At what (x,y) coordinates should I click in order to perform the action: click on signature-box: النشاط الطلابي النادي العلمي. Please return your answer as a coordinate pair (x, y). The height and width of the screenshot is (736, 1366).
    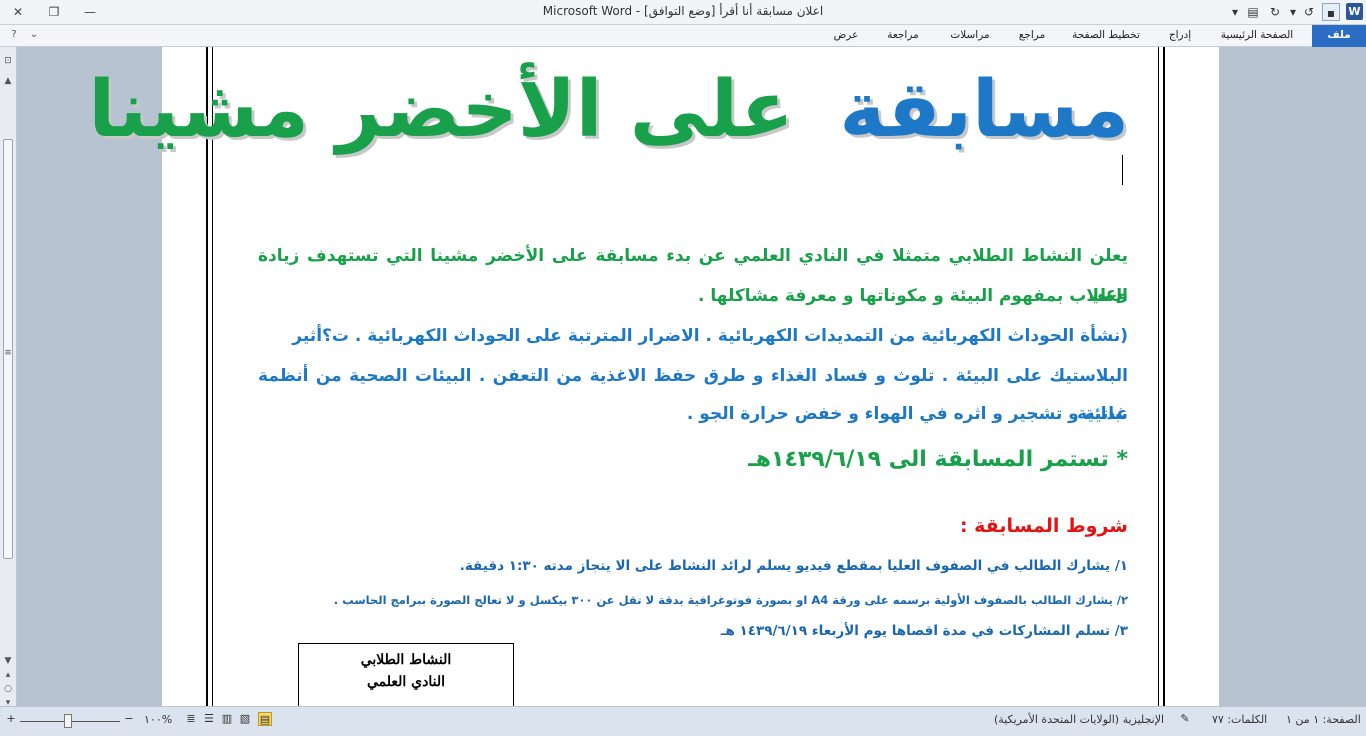
    Looking at the image, I should click on (406, 674).